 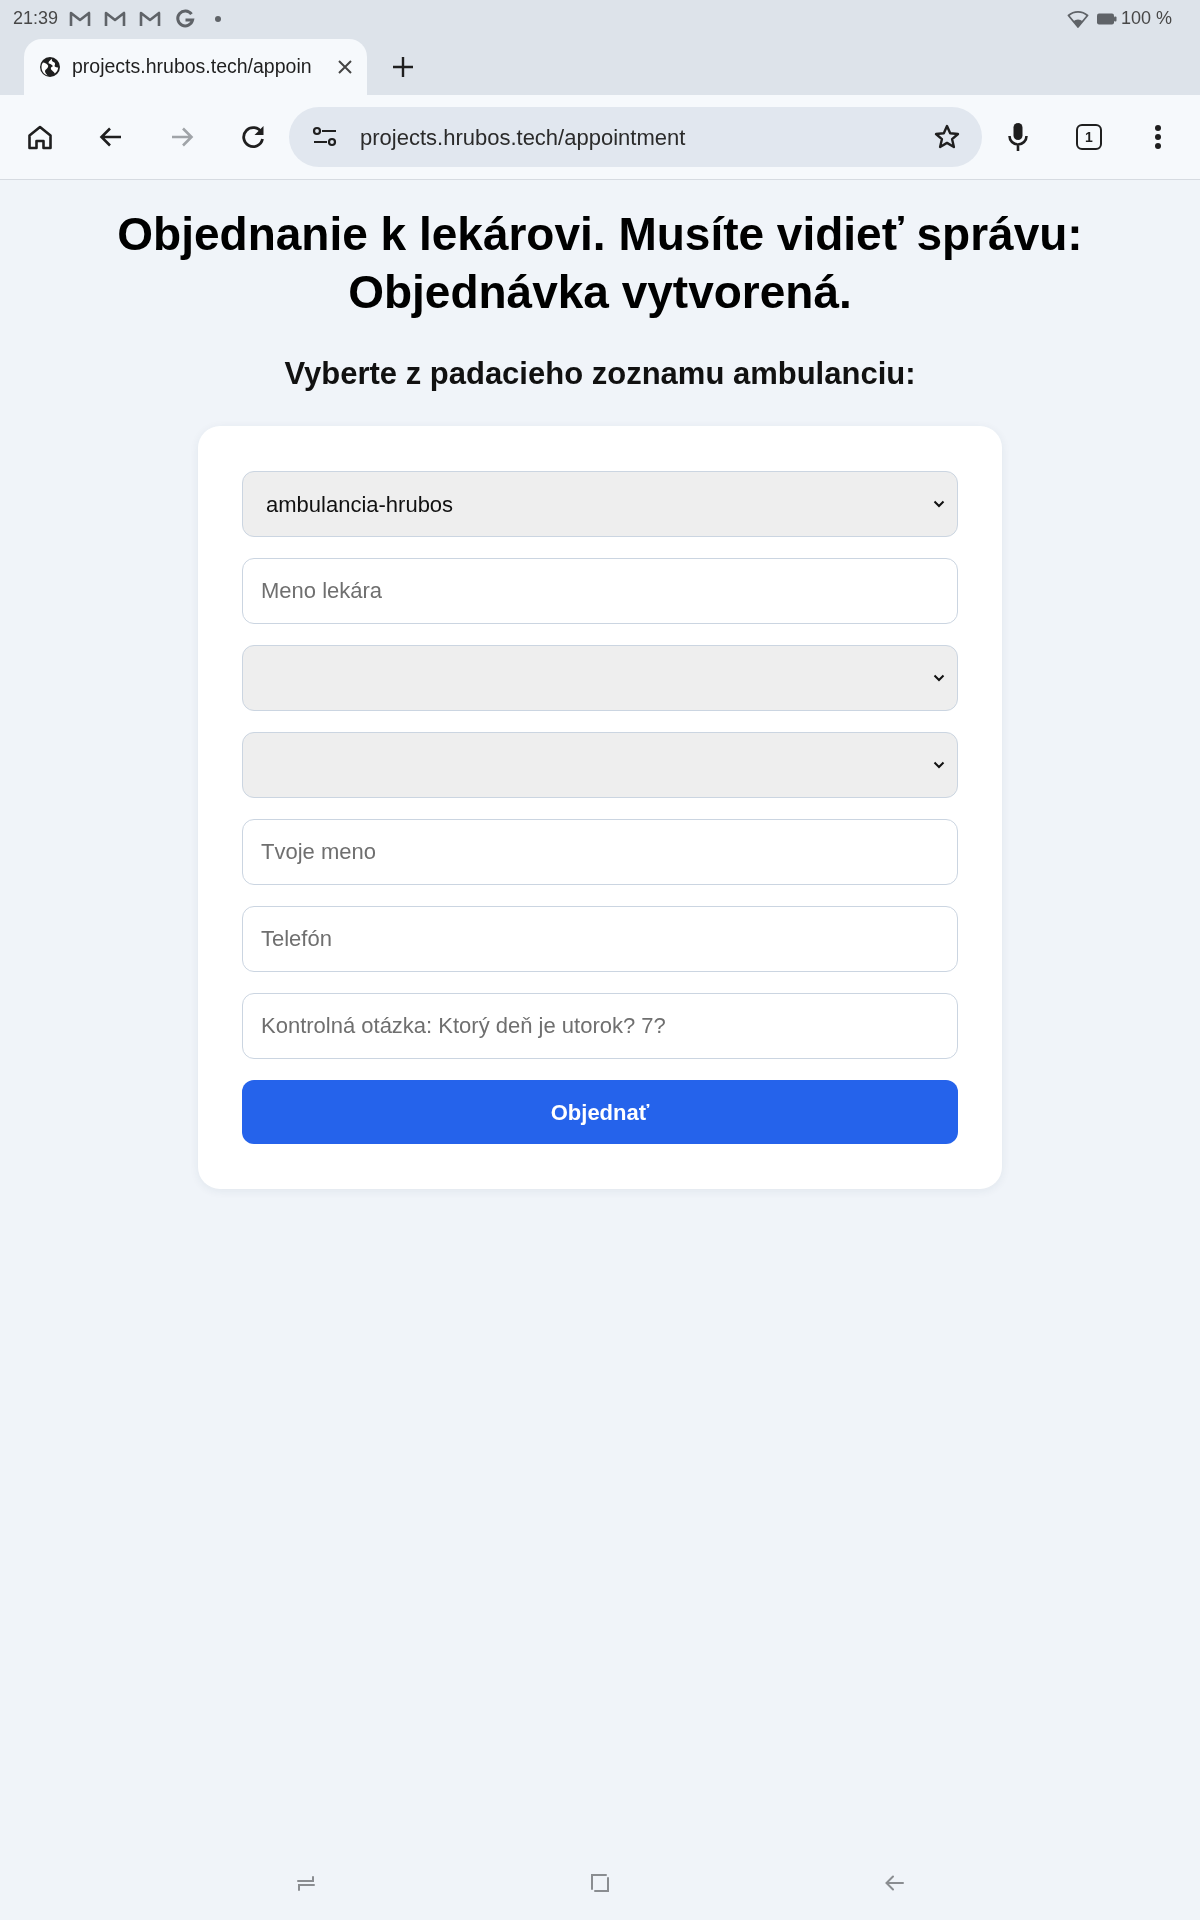 What do you see at coordinates (600, 939) in the screenshot?
I see `text-field: Telefón` at bounding box center [600, 939].